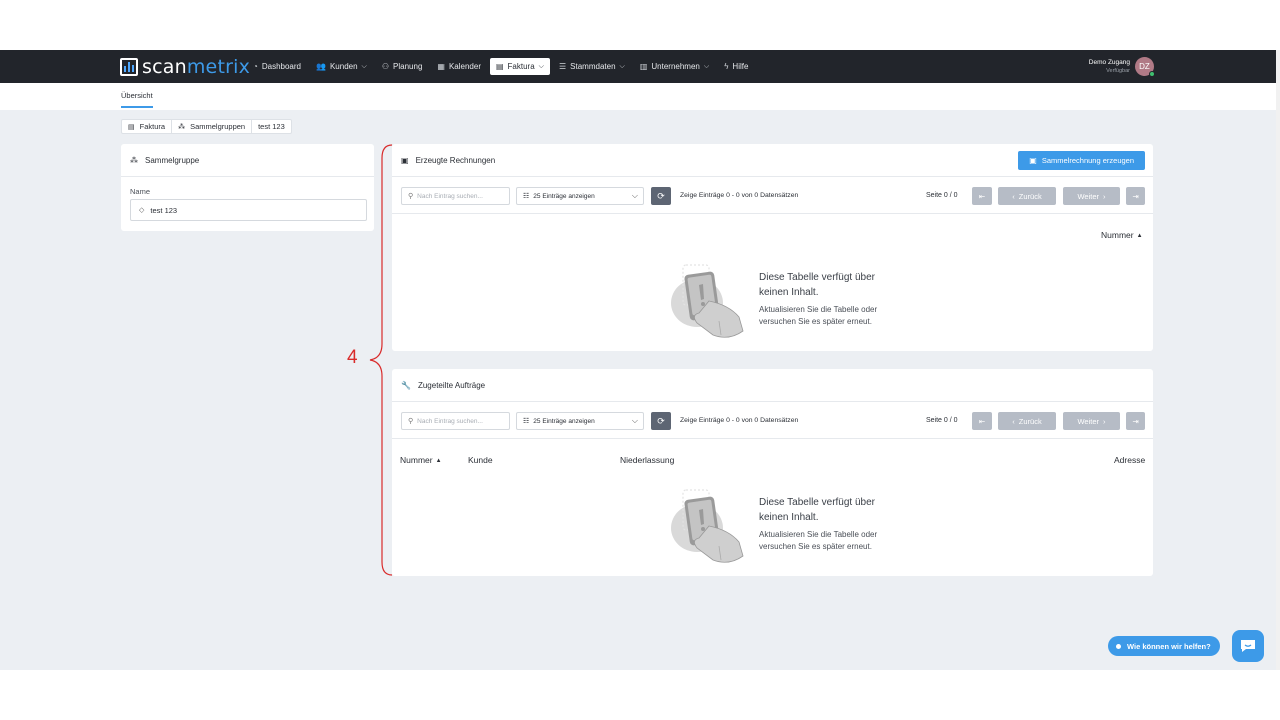 The image size is (1280, 720). Describe the element at coordinates (1081, 160) in the screenshot. I see `create-collective-invoice-button: ▣ Sammelrechnung erzeugen` at that location.